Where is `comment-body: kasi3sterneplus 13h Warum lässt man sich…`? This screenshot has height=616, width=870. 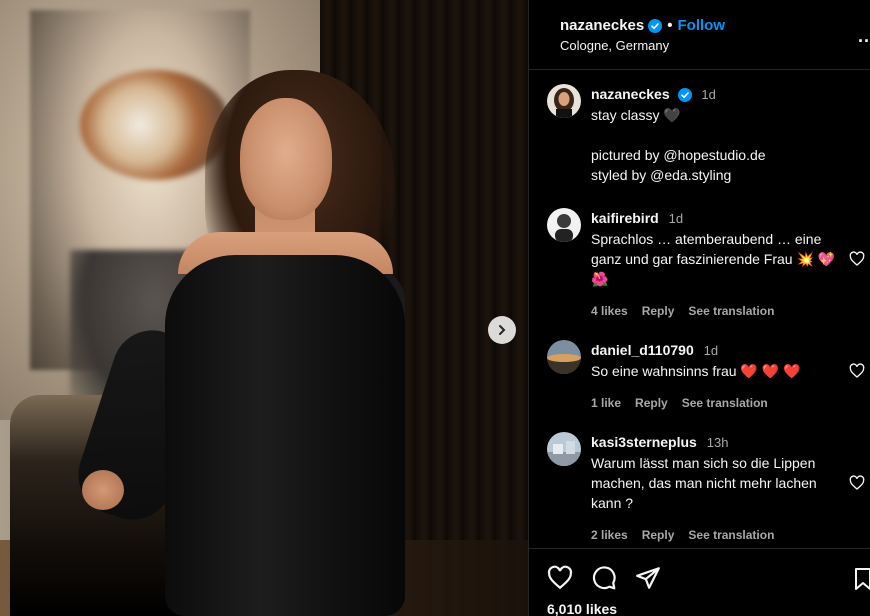 comment-body: kasi3sterneplus 13h Warum lässt man sich… is located at coordinates (716, 488).